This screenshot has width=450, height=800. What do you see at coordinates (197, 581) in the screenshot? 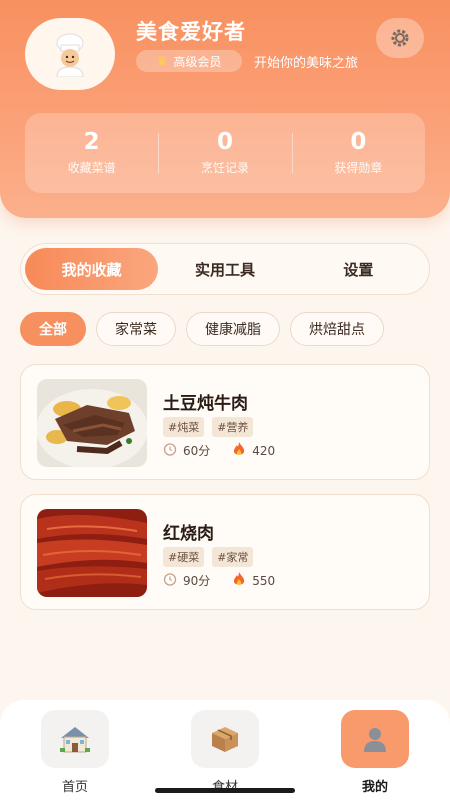
I see `cook-time-value: 90分` at bounding box center [197, 581].